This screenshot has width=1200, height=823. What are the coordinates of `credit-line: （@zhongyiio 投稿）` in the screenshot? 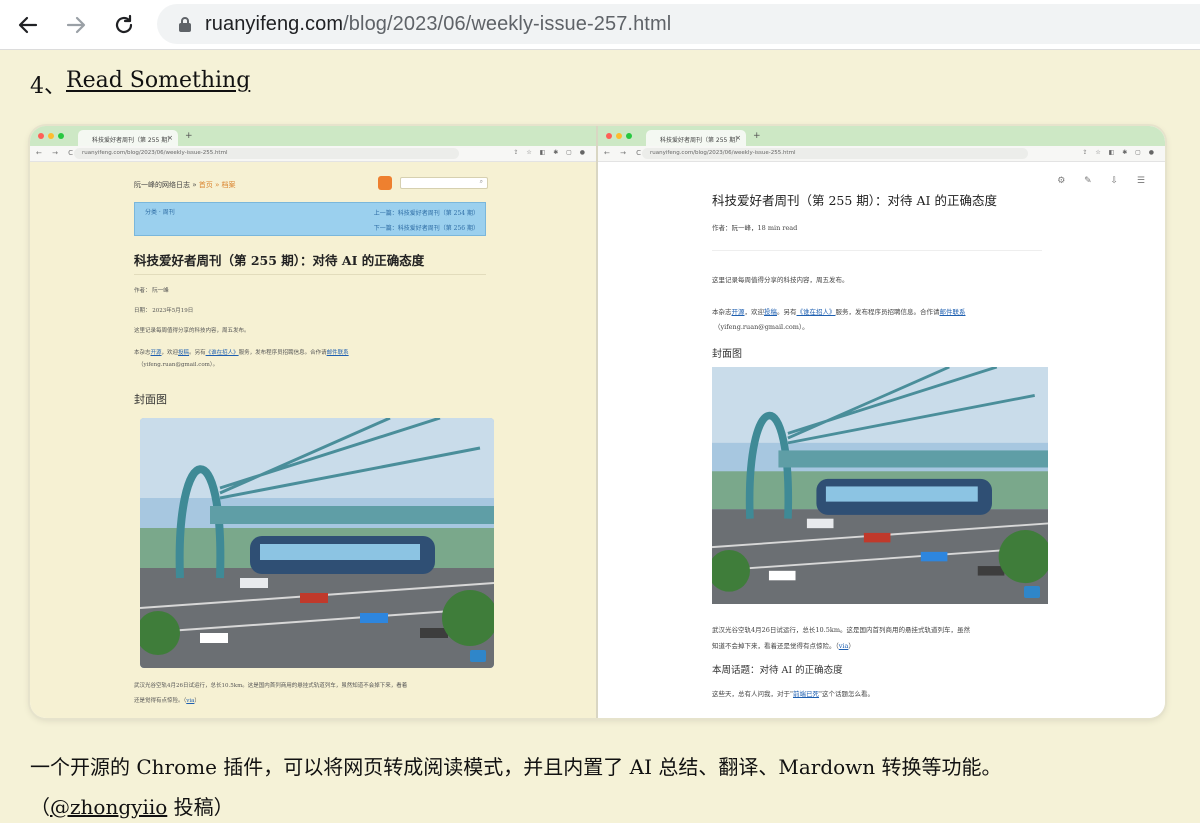 It's located at (132, 807).